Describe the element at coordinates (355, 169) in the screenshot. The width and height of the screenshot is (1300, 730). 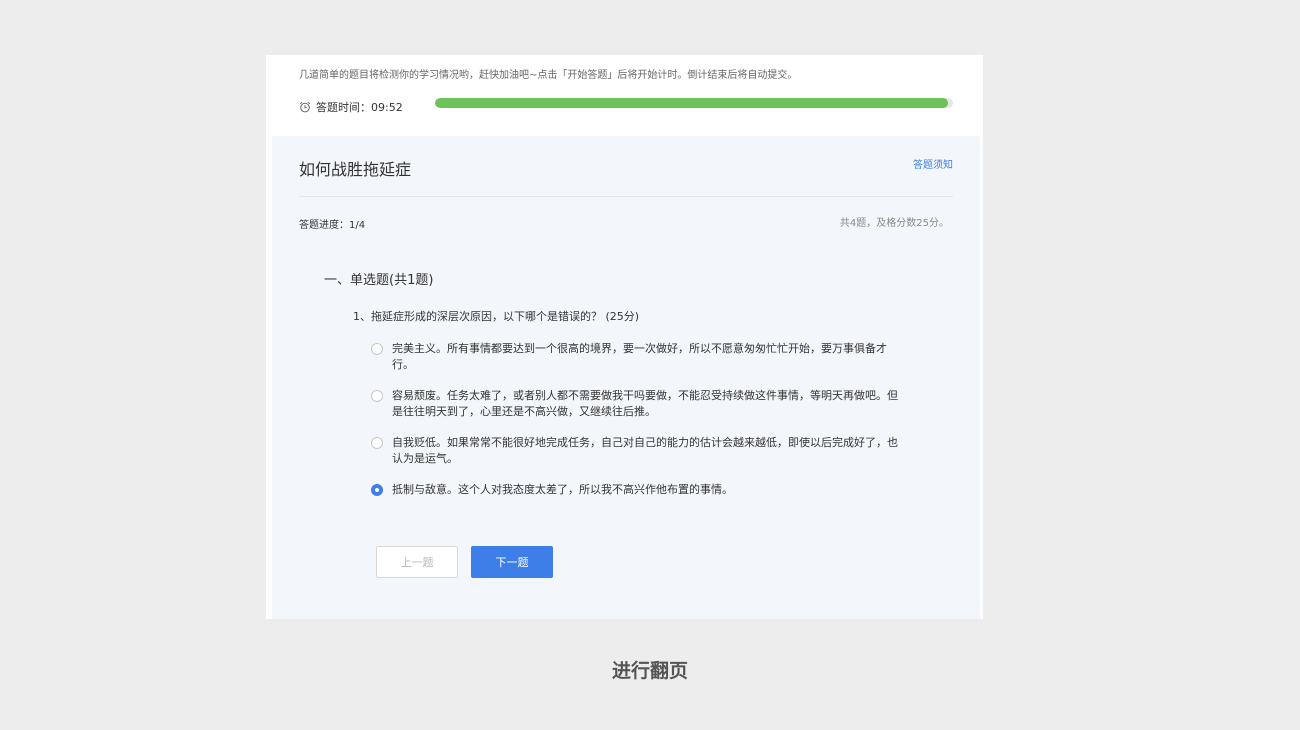
I see `quiz-title: 如何战胜拖延症` at that location.